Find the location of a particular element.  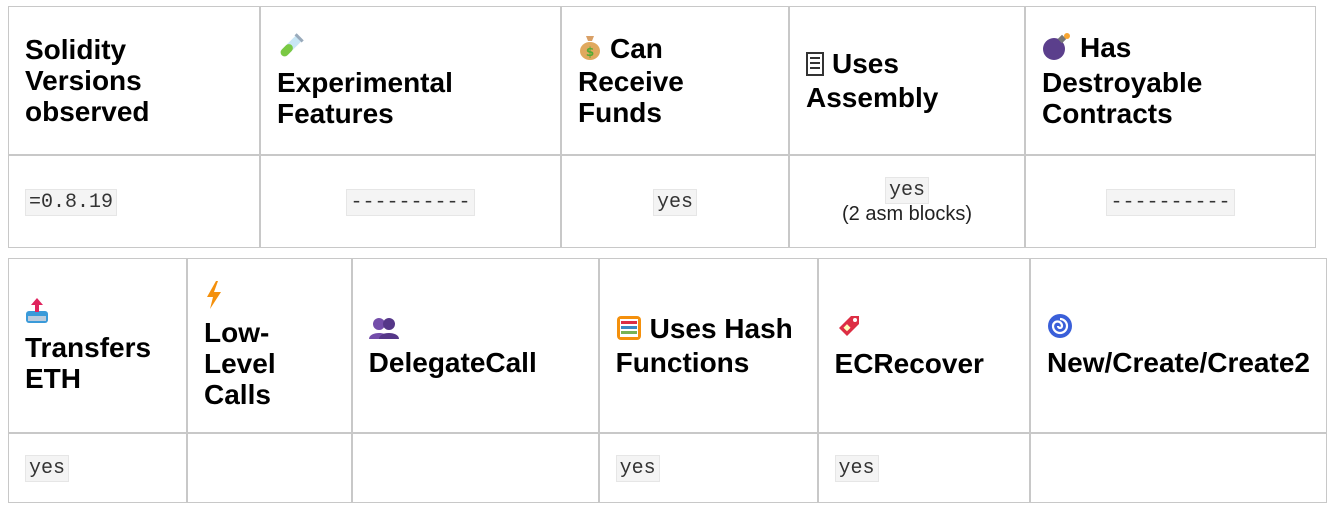

header-label: DelegateCall is located at coordinates (452, 362).